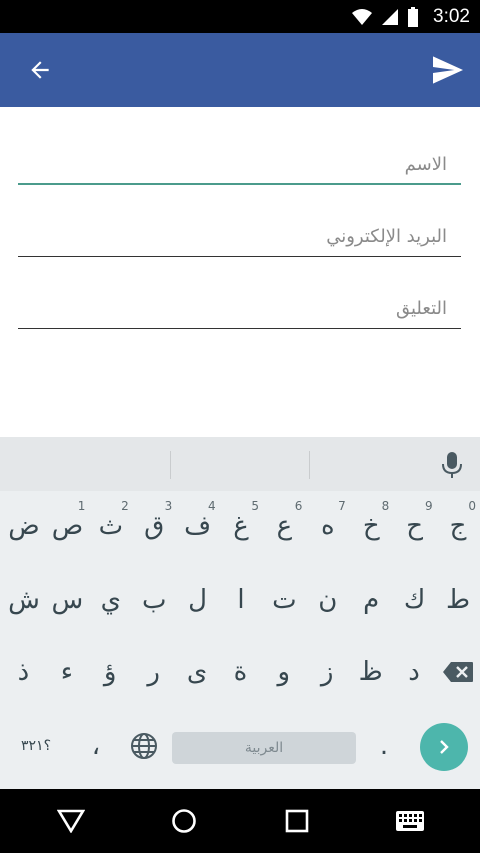 This screenshot has width=480, height=853. What do you see at coordinates (458, 672) in the screenshot?
I see `backspace-key` at bounding box center [458, 672].